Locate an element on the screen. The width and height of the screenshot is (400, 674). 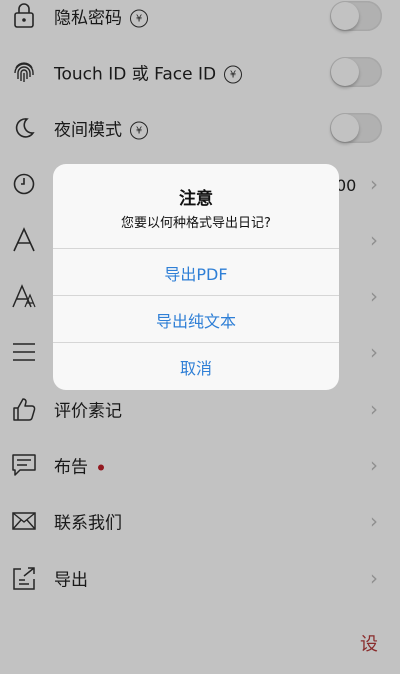
export-pdf-button: 导出PDF is located at coordinates (196, 272).